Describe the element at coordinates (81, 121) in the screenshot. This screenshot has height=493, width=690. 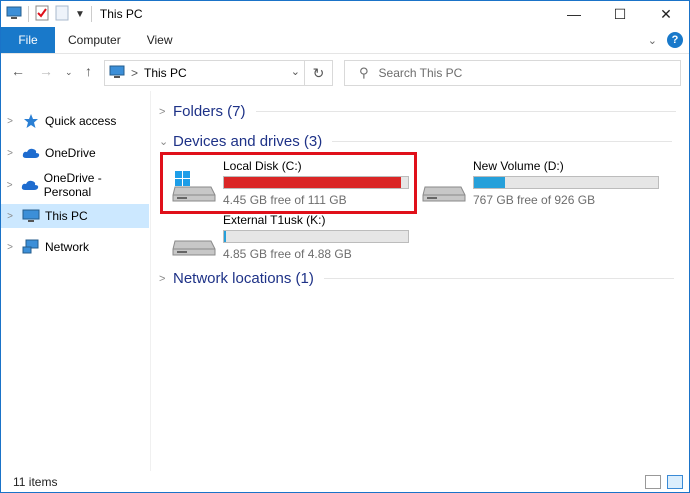
I see `sidebar-item-label: Quick access` at that location.